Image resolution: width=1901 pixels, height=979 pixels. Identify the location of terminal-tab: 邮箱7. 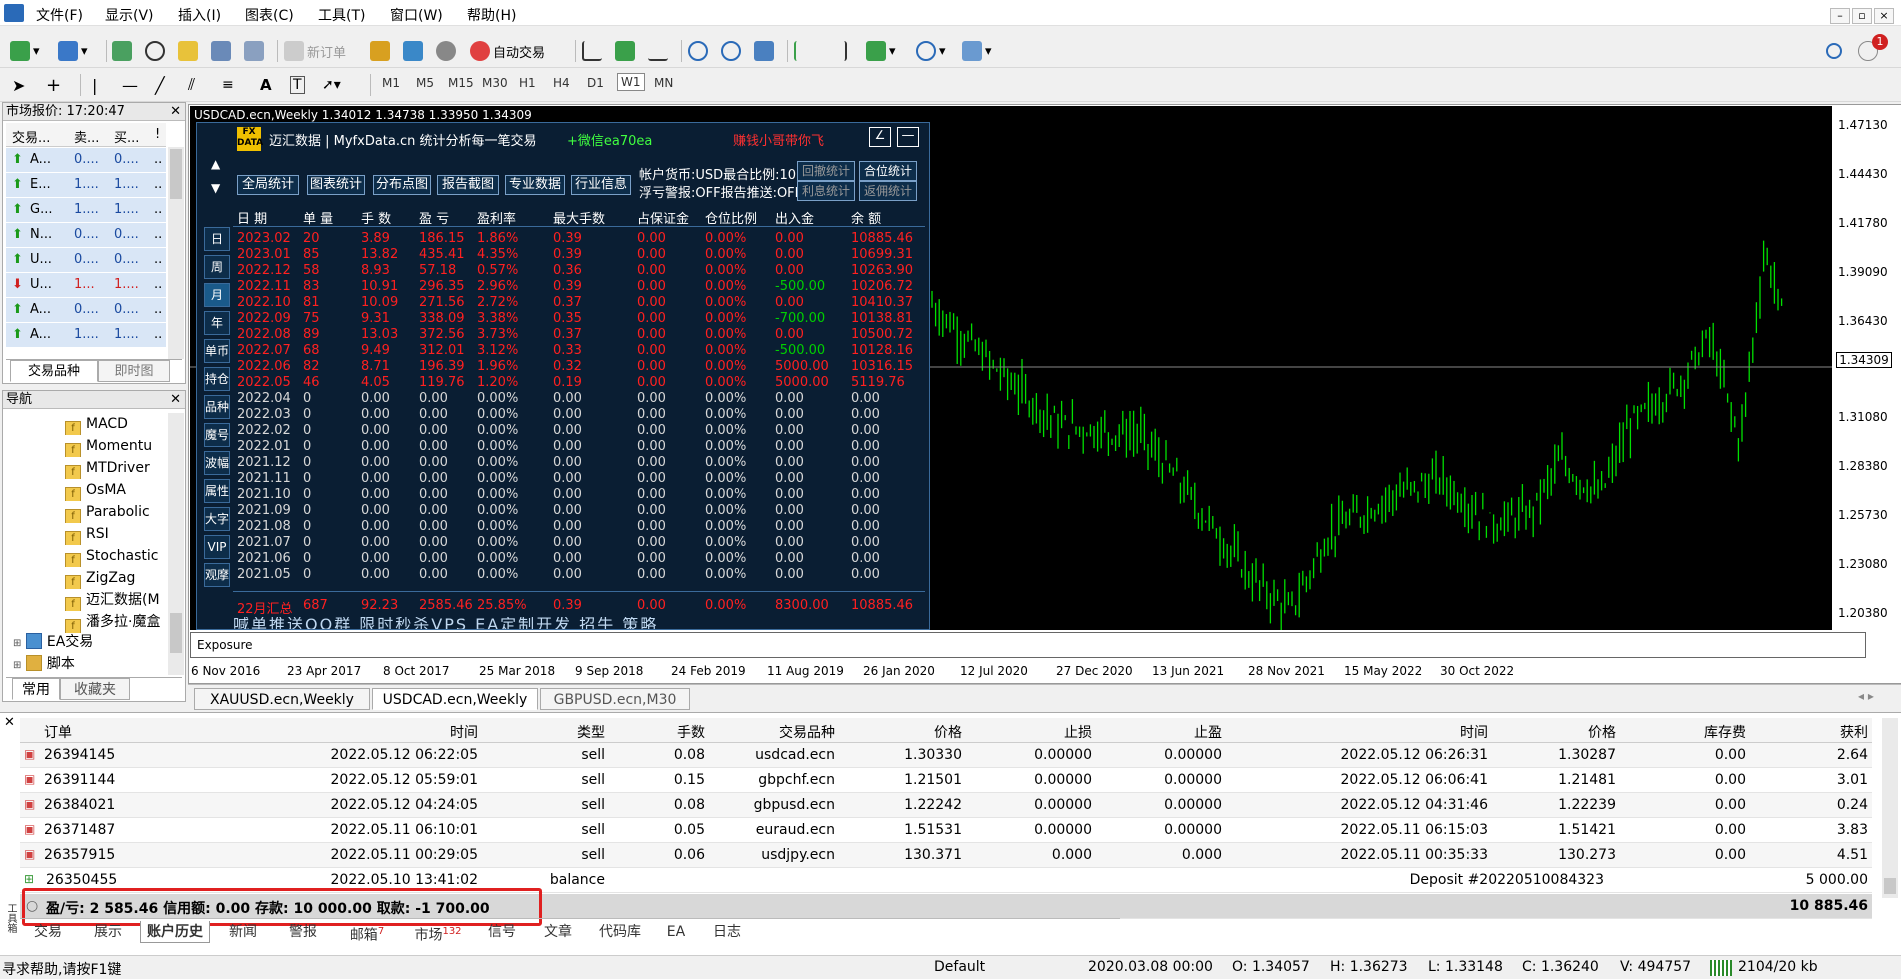
(367, 932).